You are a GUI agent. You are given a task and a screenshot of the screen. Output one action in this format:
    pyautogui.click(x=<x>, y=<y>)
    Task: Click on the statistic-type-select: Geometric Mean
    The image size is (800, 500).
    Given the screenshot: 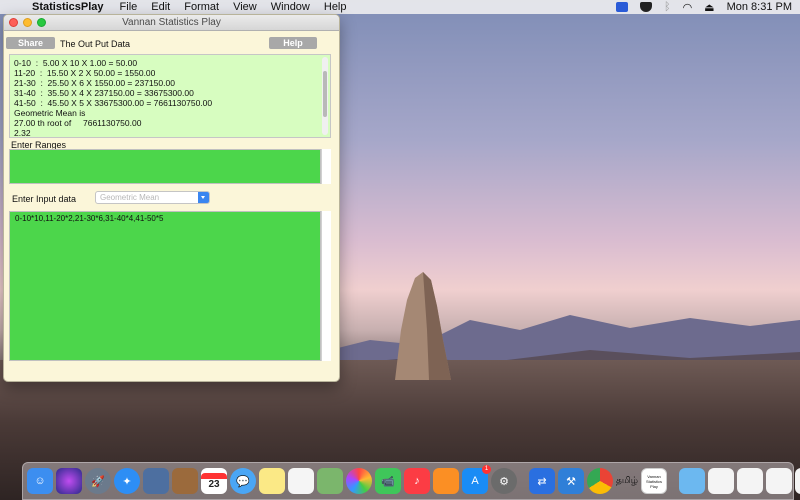 What is the action you would take?
    pyautogui.click(x=152, y=197)
    